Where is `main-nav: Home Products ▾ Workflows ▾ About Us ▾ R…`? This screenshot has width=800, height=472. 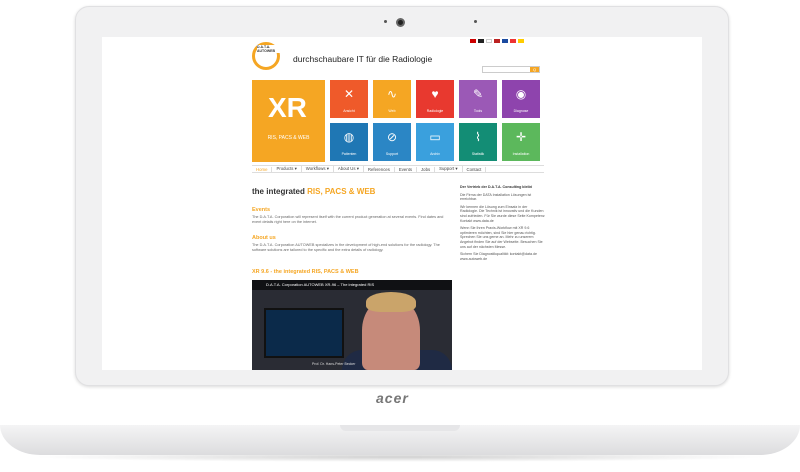 main-nav: Home Products ▾ Workflows ▾ About Us ▾ R… is located at coordinates (398, 169).